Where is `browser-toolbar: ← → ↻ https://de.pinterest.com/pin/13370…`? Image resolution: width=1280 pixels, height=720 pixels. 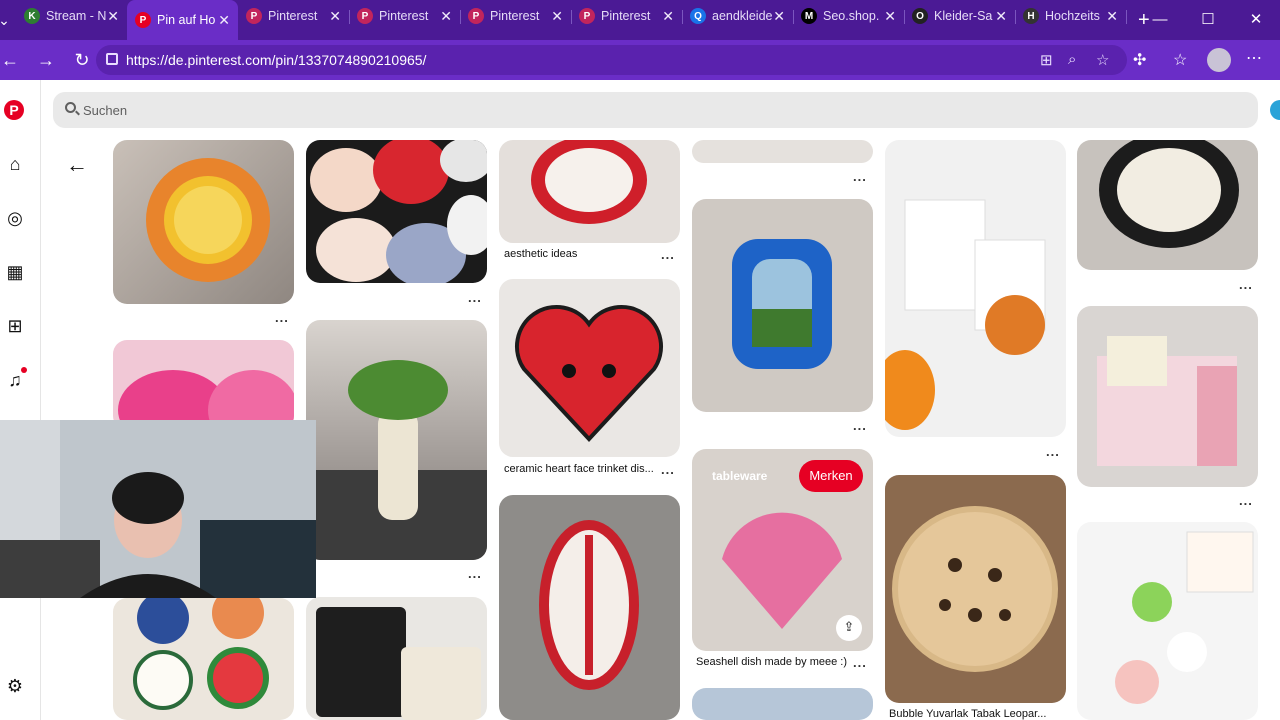 browser-toolbar: ← → ↻ https://de.pinterest.com/pin/13370… is located at coordinates (640, 60).